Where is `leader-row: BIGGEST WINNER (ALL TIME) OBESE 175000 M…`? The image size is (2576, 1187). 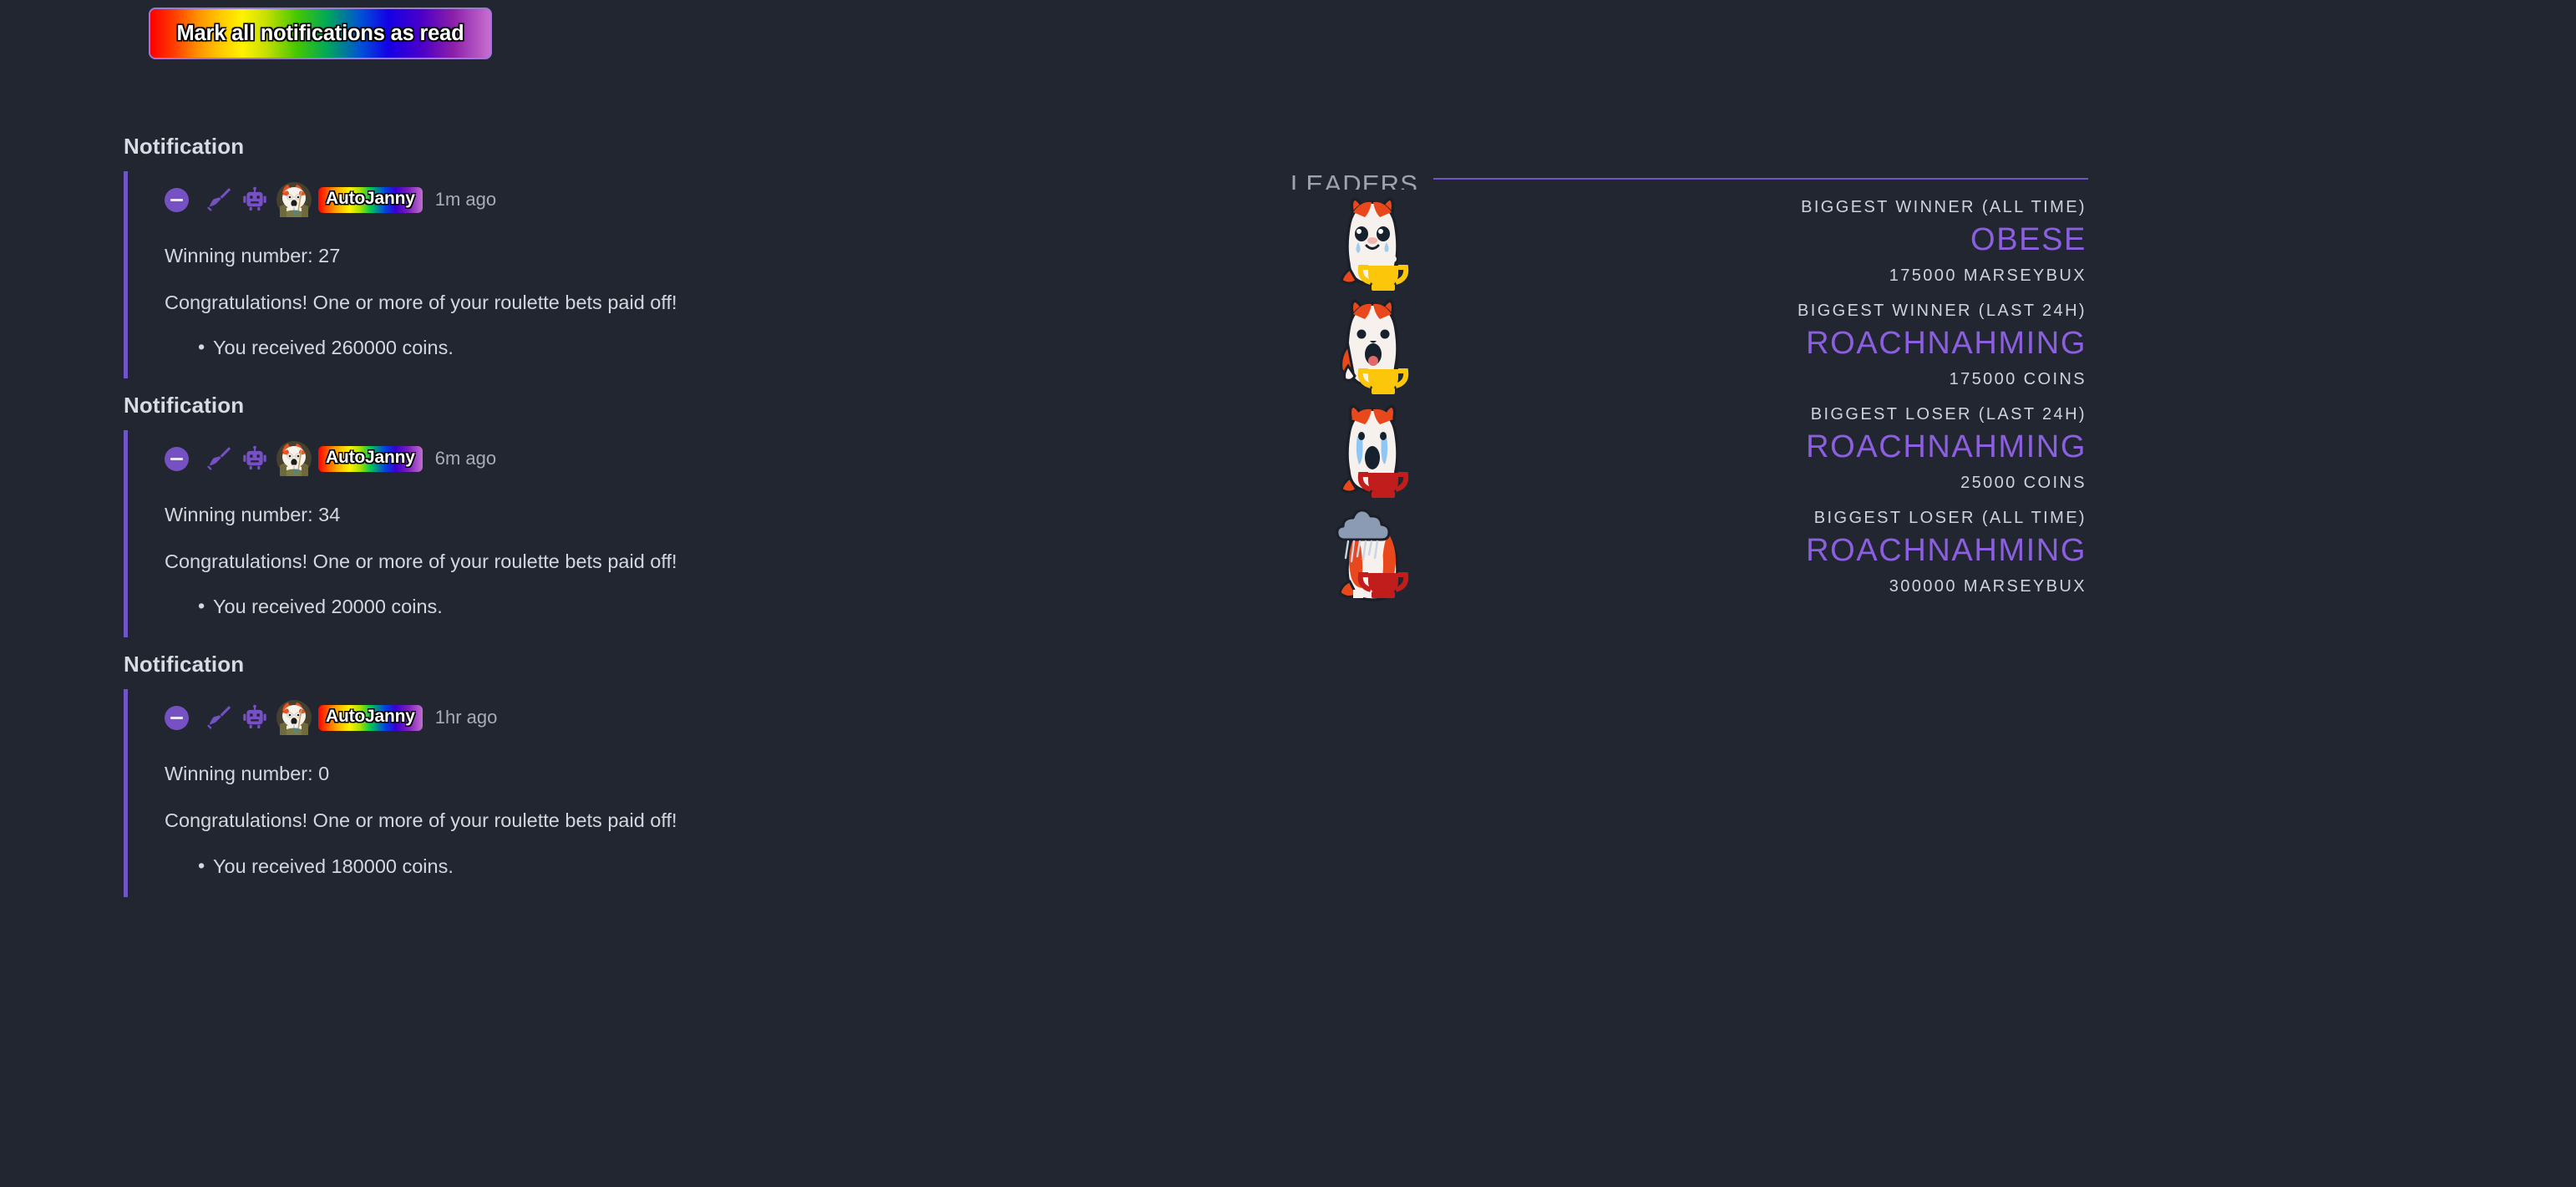
leader-row: BIGGEST WINNER (ALL TIME) OBESE 175000 M… is located at coordinates (1689, 241).